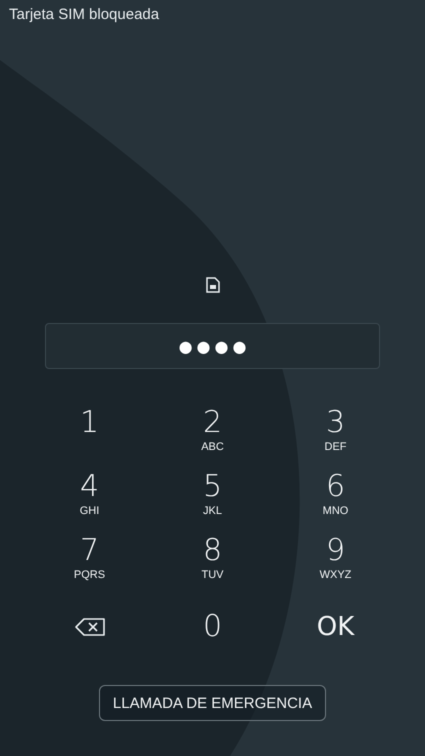 This screenshot has height=756, width=425. What do you see at coordinates (213, 498) in the screenshot?
I see `digit-key: 5 JKL` at bounding box center [213, 498].